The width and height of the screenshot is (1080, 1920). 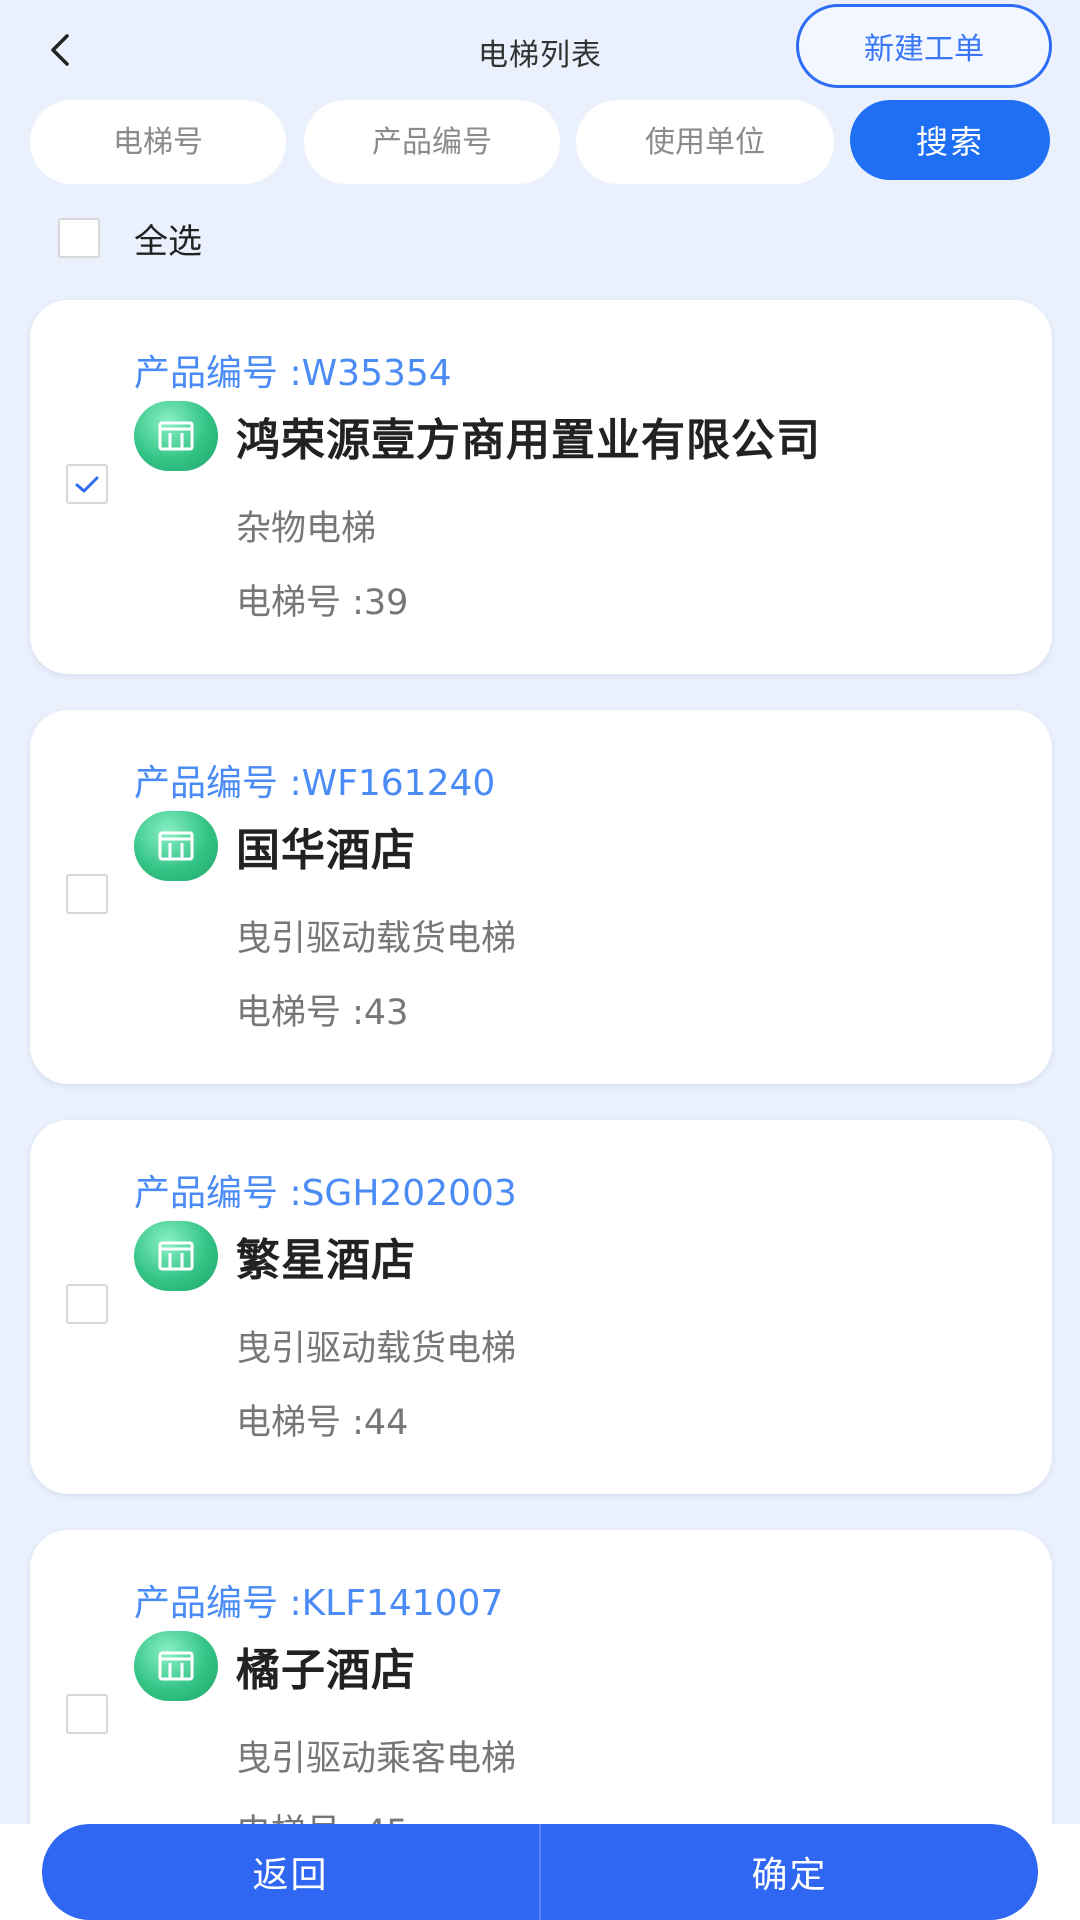 I want to click on back-action-button: 返回, so click(x=290, y=1872).